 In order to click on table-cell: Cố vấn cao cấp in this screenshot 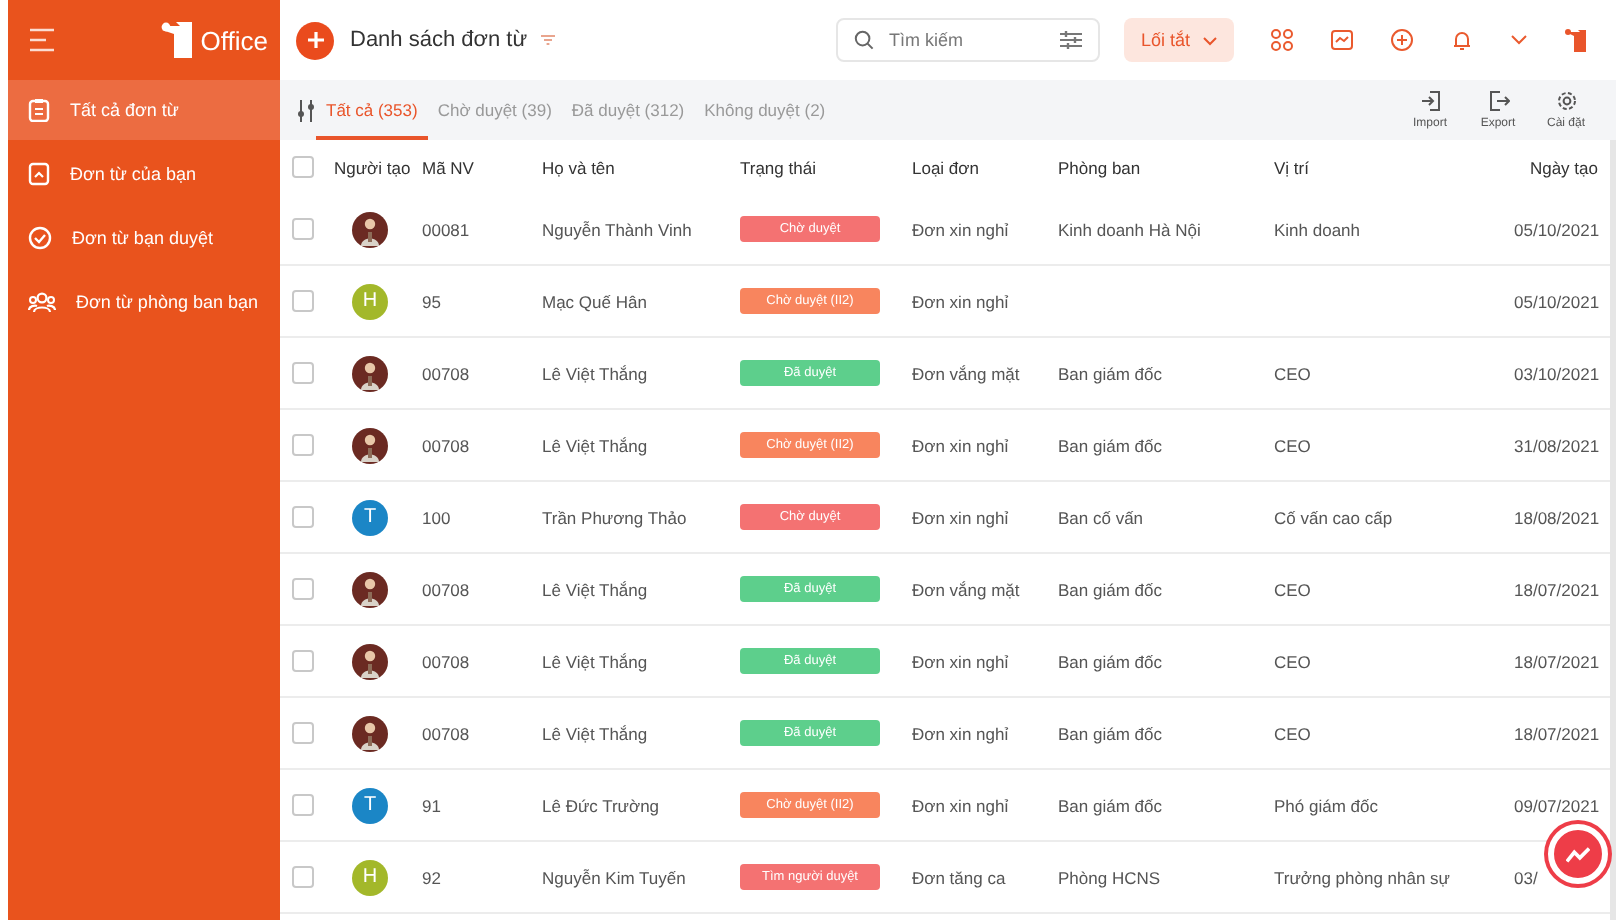, I will do `click(1333, 517)`.